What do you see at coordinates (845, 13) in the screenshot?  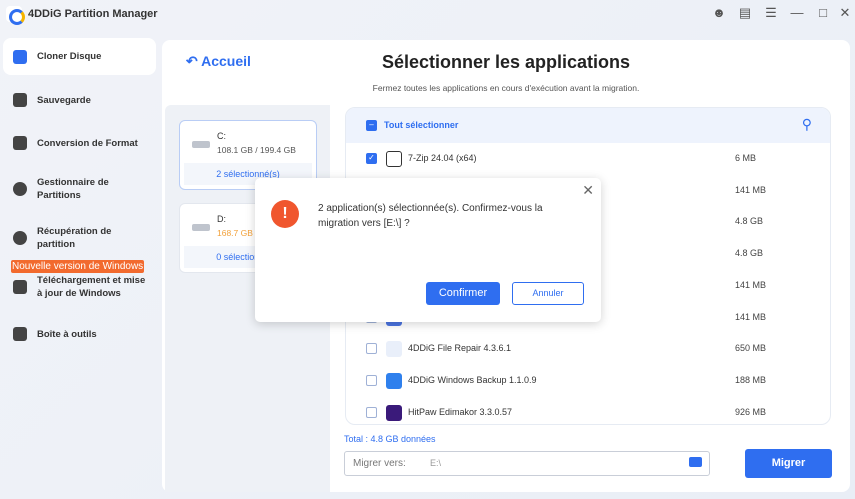 I see `close-icon: ✕` at bounding box center [845, 13].